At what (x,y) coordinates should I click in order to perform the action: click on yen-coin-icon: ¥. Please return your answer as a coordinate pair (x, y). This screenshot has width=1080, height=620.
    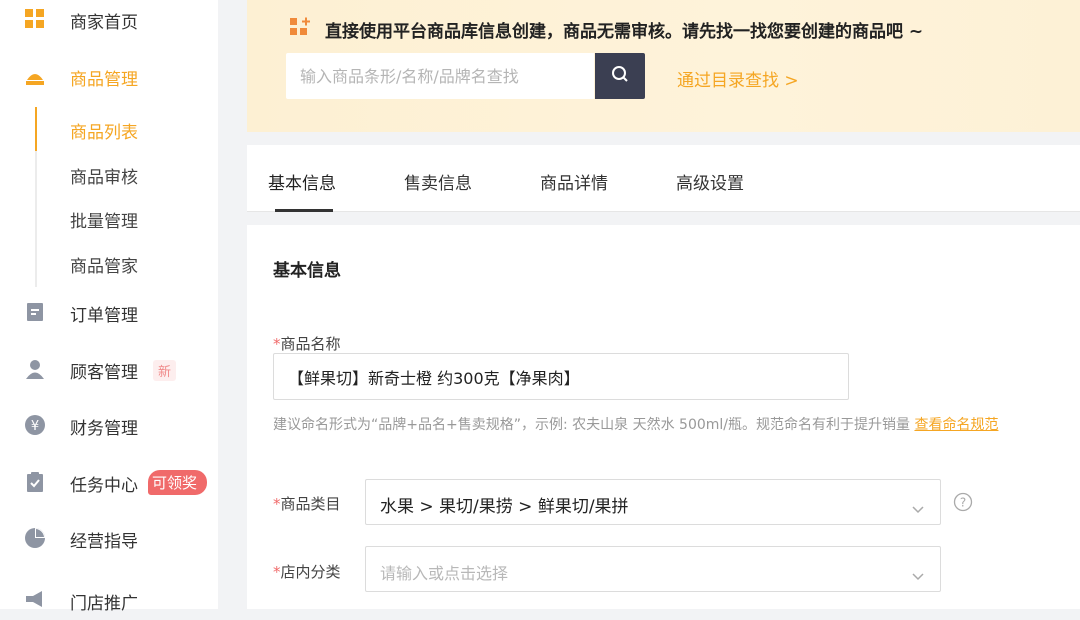
    Looking at the image, I should click on (35, 425).